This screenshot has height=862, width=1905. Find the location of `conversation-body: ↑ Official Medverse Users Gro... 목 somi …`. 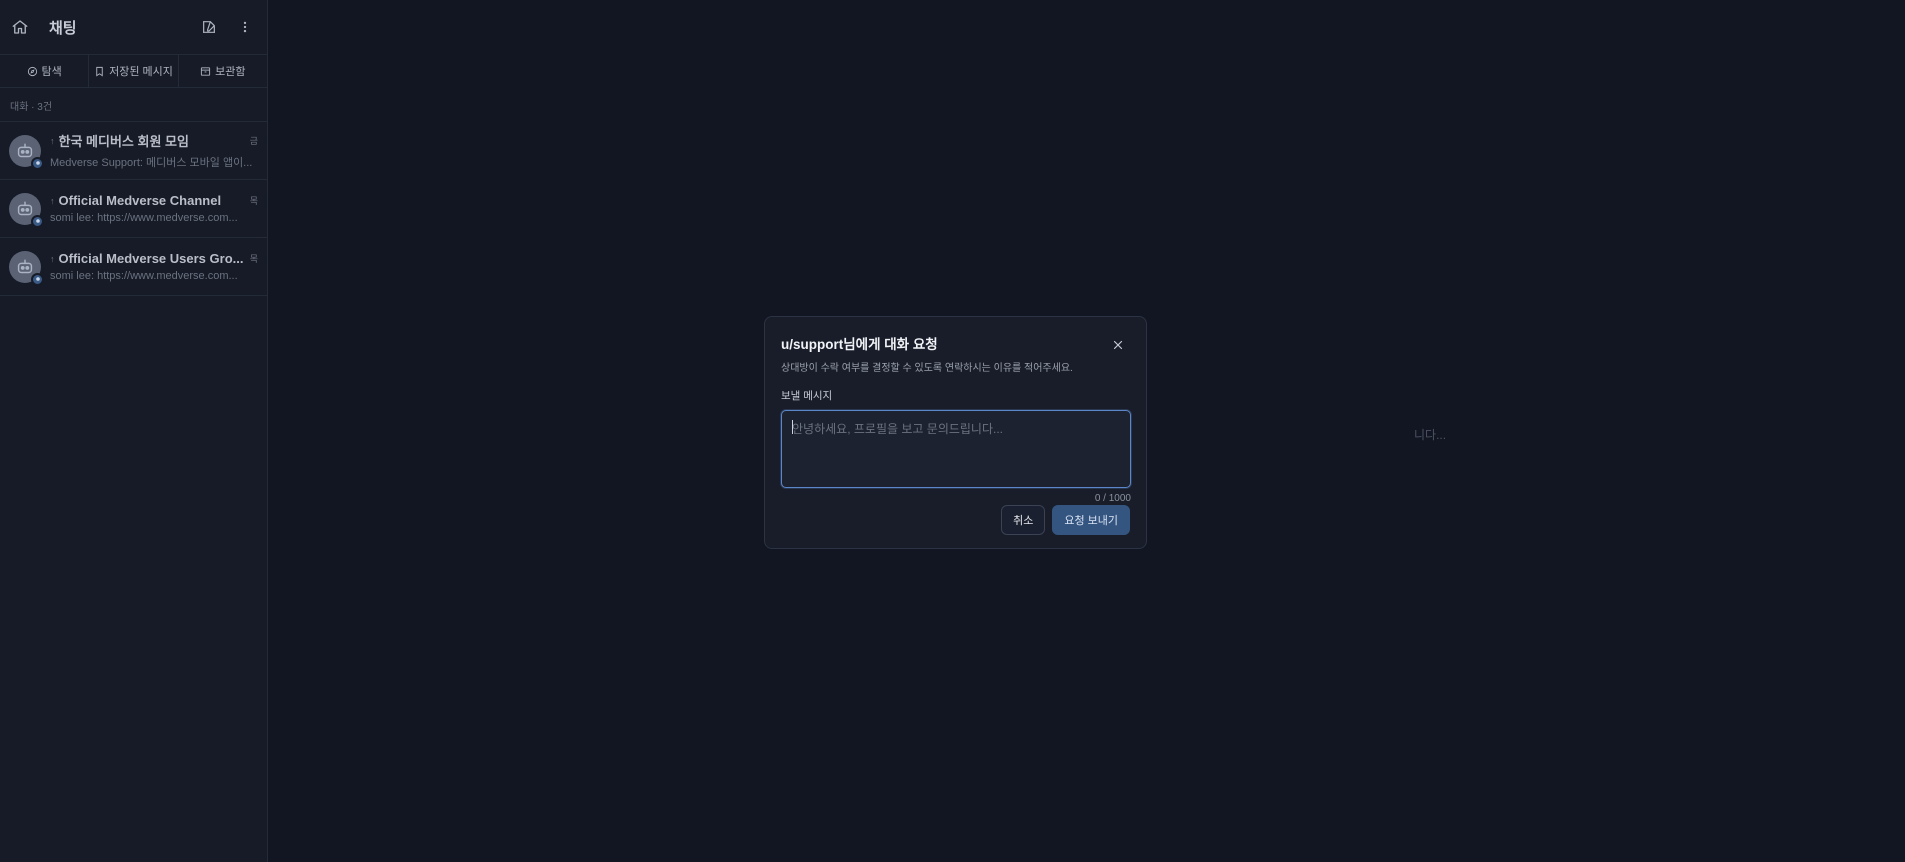

conversation-body: ↑ Official Medverse Users Gro... 목 somi … is located at coordinates (154, 266).